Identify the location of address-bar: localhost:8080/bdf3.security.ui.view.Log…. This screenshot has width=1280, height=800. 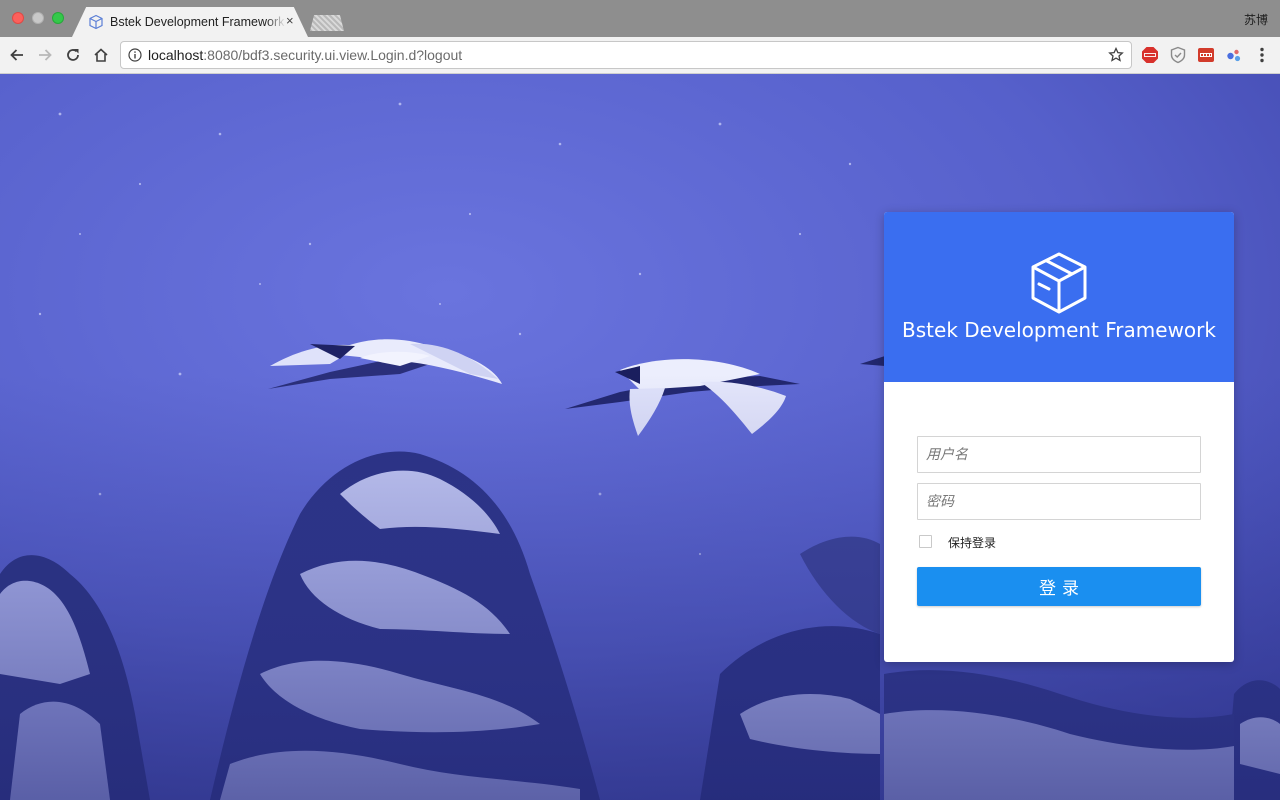
(626, 55).